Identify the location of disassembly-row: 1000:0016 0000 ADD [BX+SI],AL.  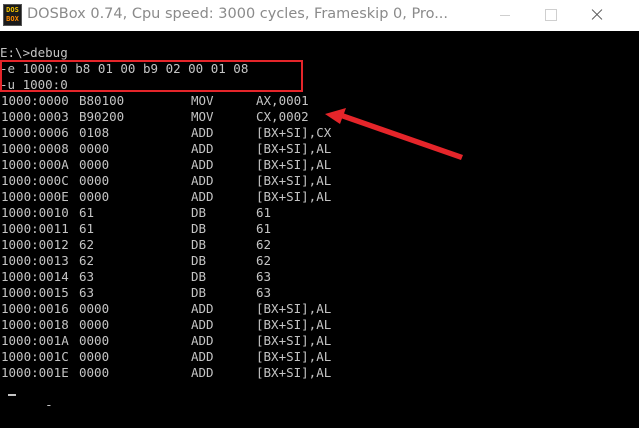
(319, 309).